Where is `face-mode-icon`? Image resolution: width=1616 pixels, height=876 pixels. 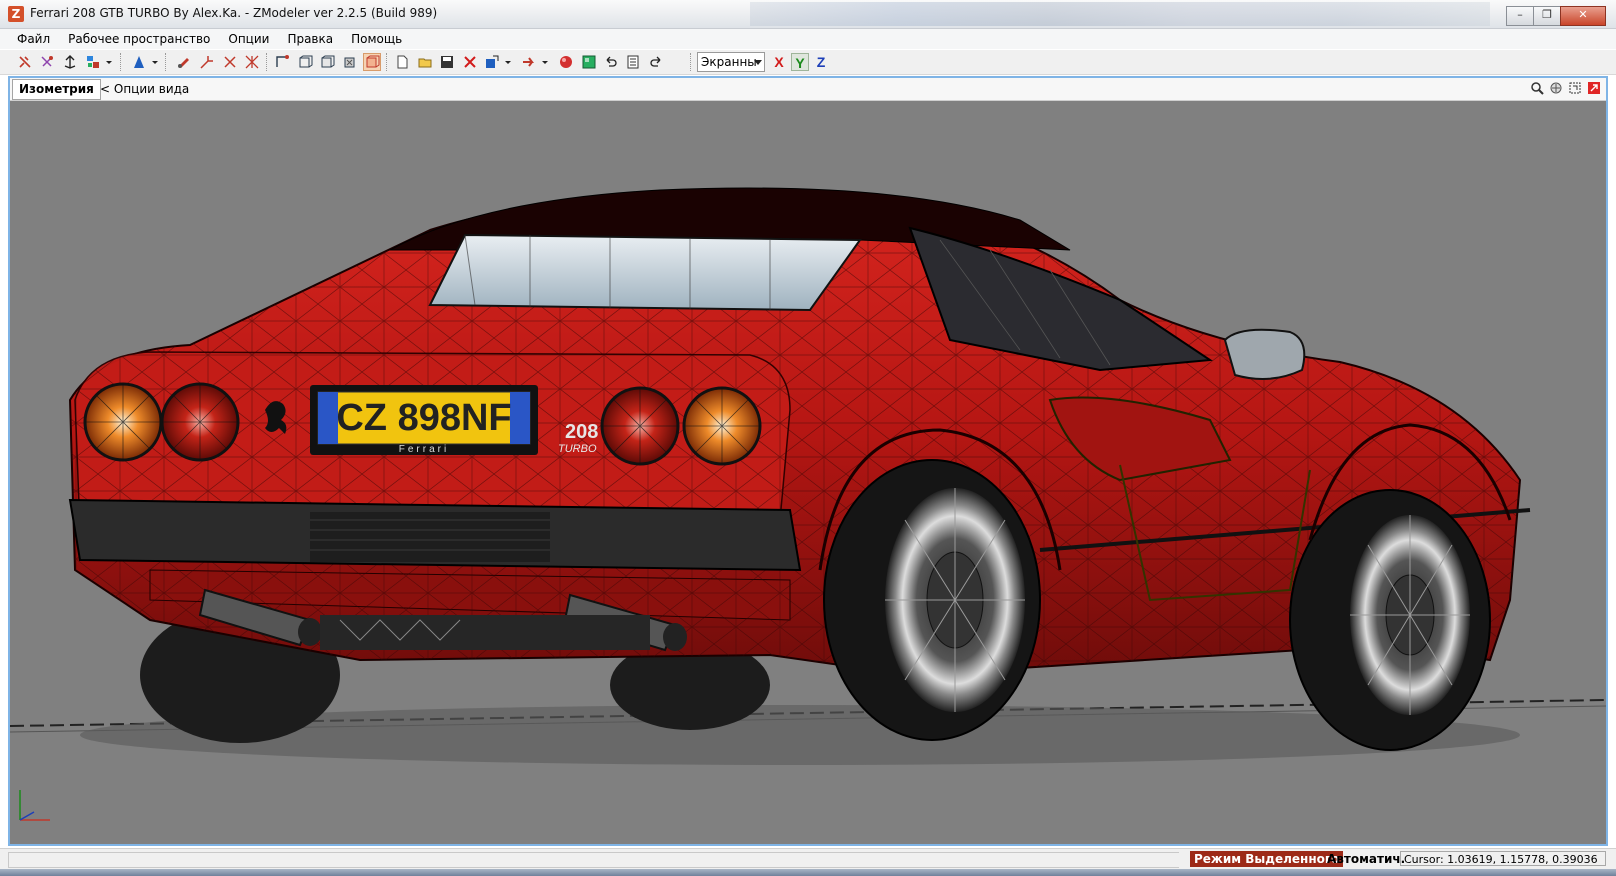
face-mode-icon is located at coordinates (327, 62).